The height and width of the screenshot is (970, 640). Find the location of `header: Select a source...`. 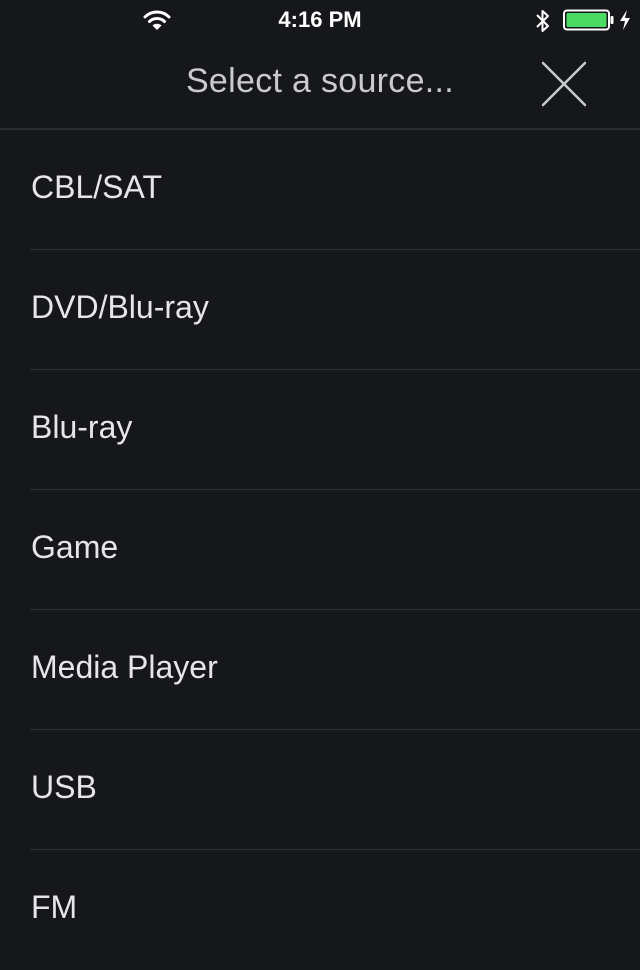

header: Select a source... is located at coordinates (320, 85).